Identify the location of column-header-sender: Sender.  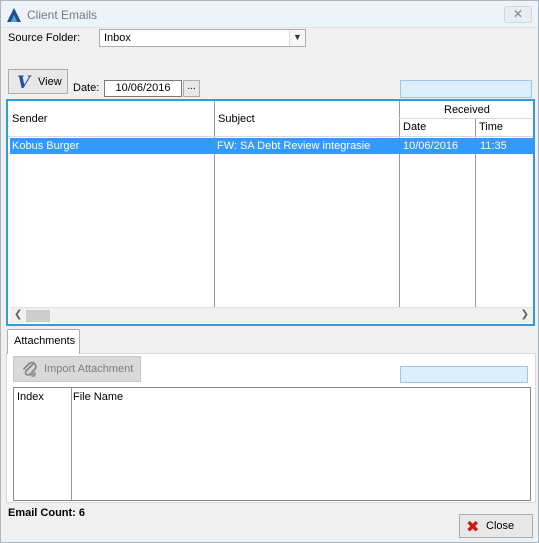
(29, 119).